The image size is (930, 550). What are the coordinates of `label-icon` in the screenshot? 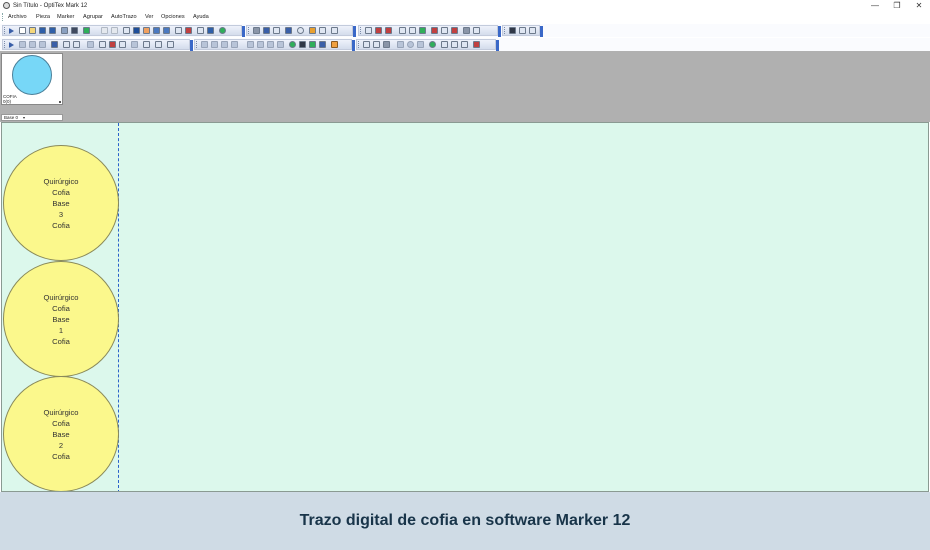 It's located at (146, 44).